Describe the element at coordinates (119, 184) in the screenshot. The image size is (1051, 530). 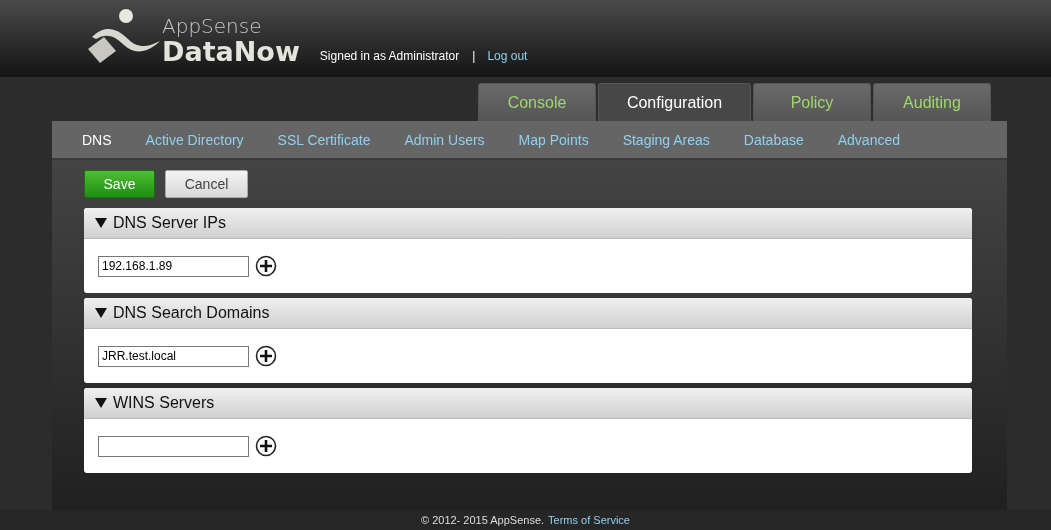
I see `save-button: Save` at that location.